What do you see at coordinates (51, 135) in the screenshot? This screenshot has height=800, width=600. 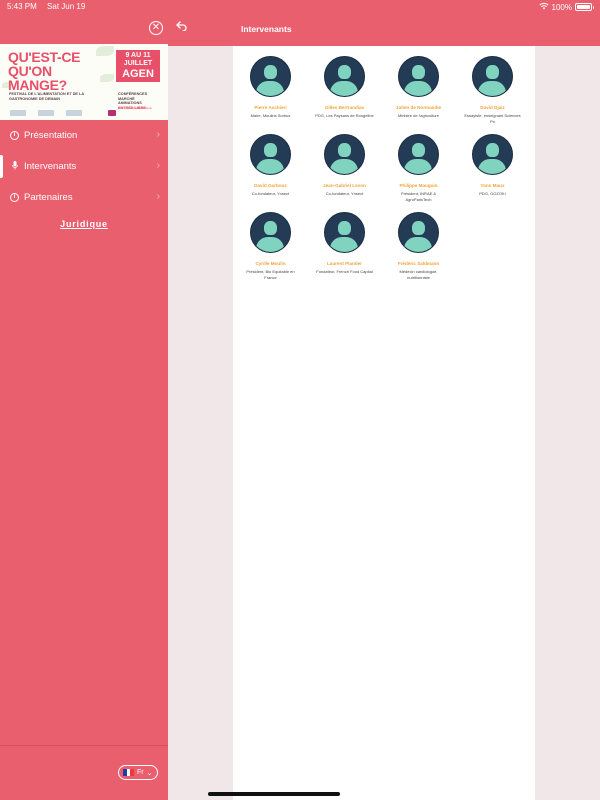 I see `sidebar-item-label: Présentation` at bounding box center [51, 135].